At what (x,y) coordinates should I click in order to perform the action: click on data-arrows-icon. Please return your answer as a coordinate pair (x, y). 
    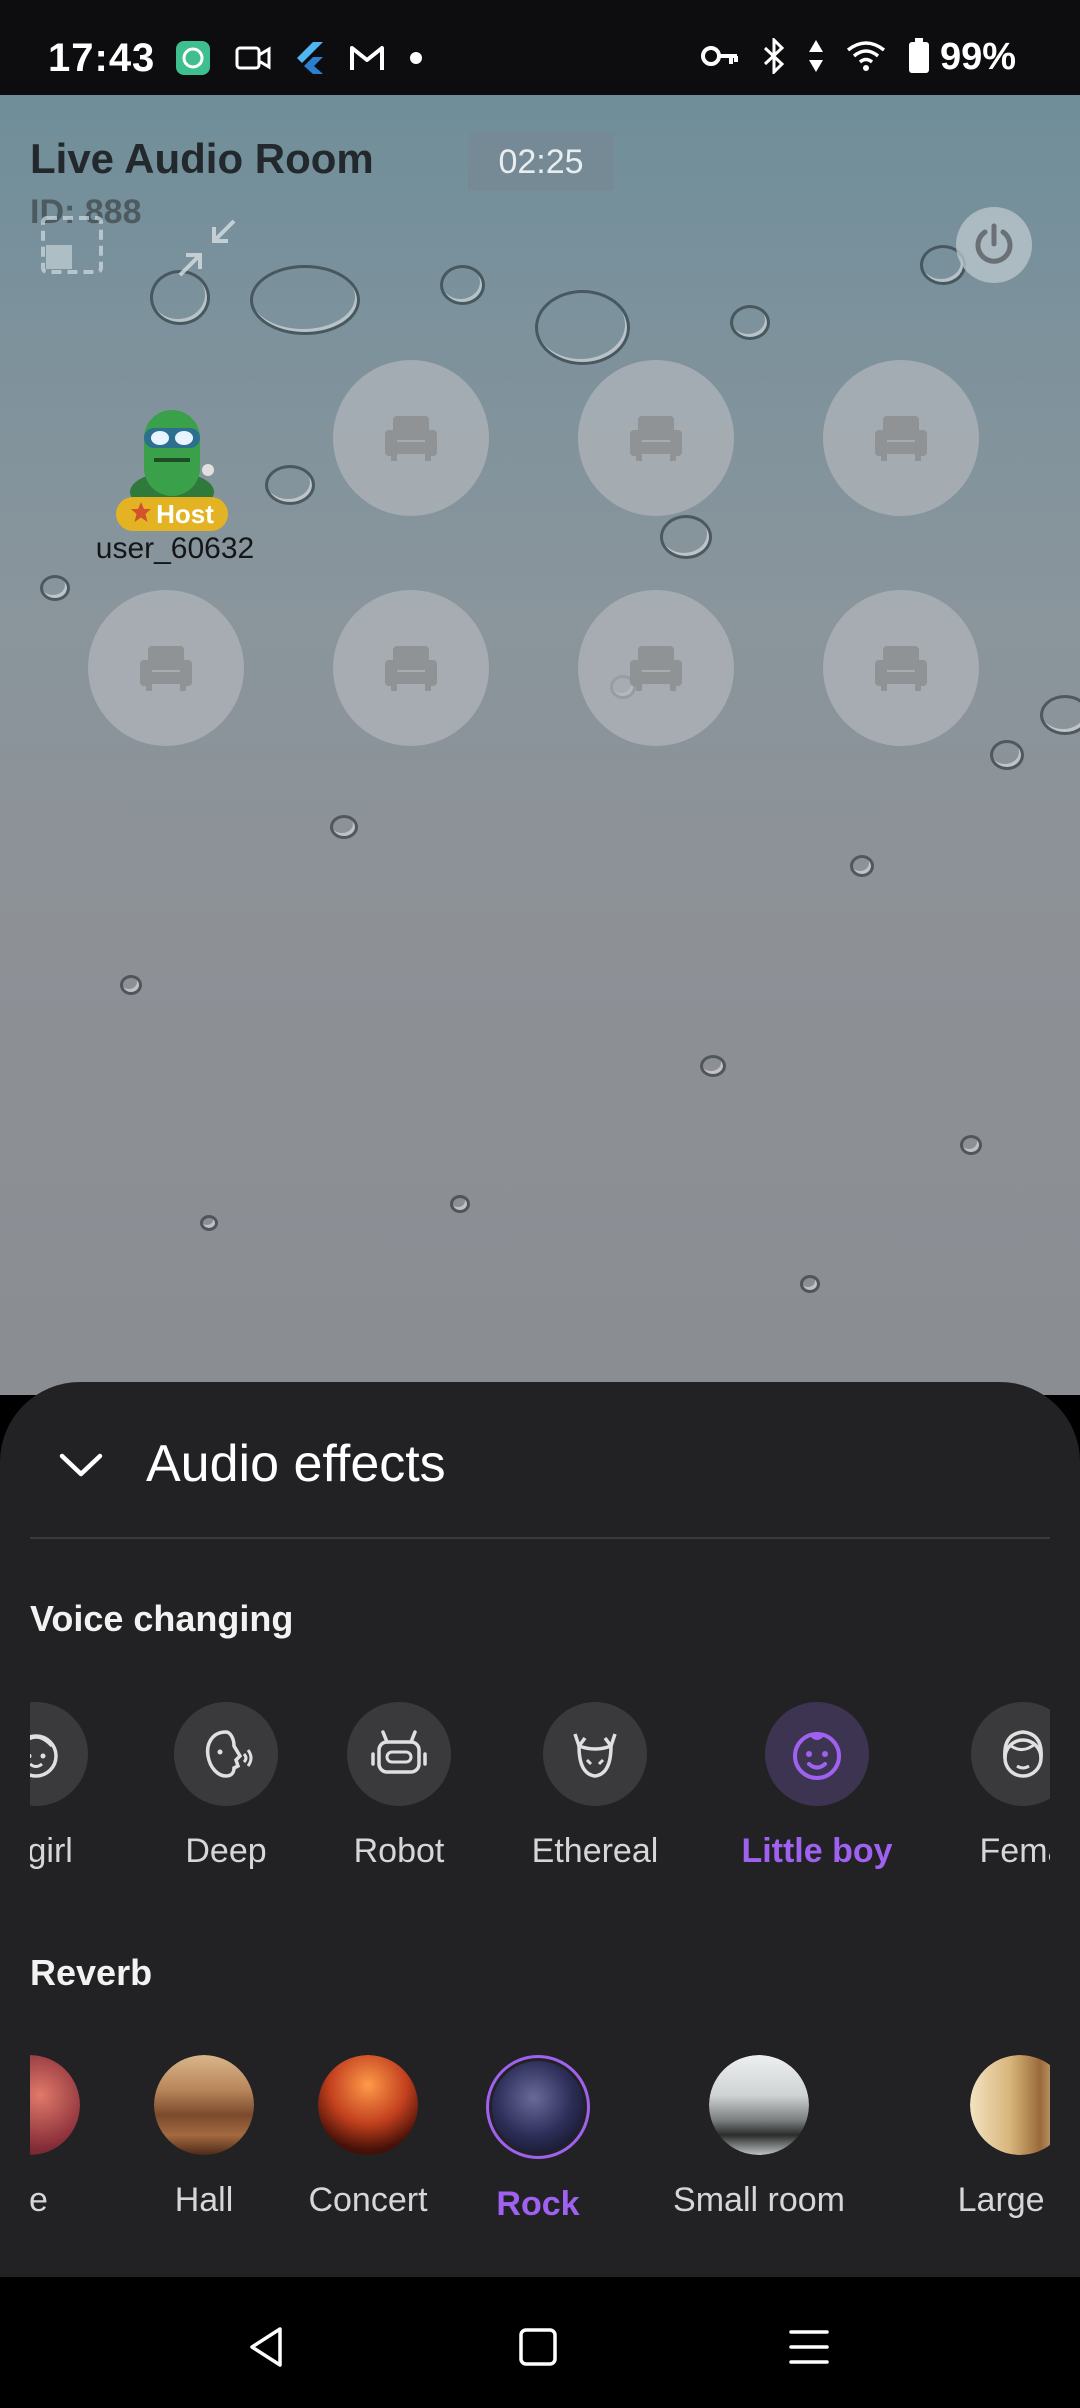
    Looking at the image, I should click on (816, 58).